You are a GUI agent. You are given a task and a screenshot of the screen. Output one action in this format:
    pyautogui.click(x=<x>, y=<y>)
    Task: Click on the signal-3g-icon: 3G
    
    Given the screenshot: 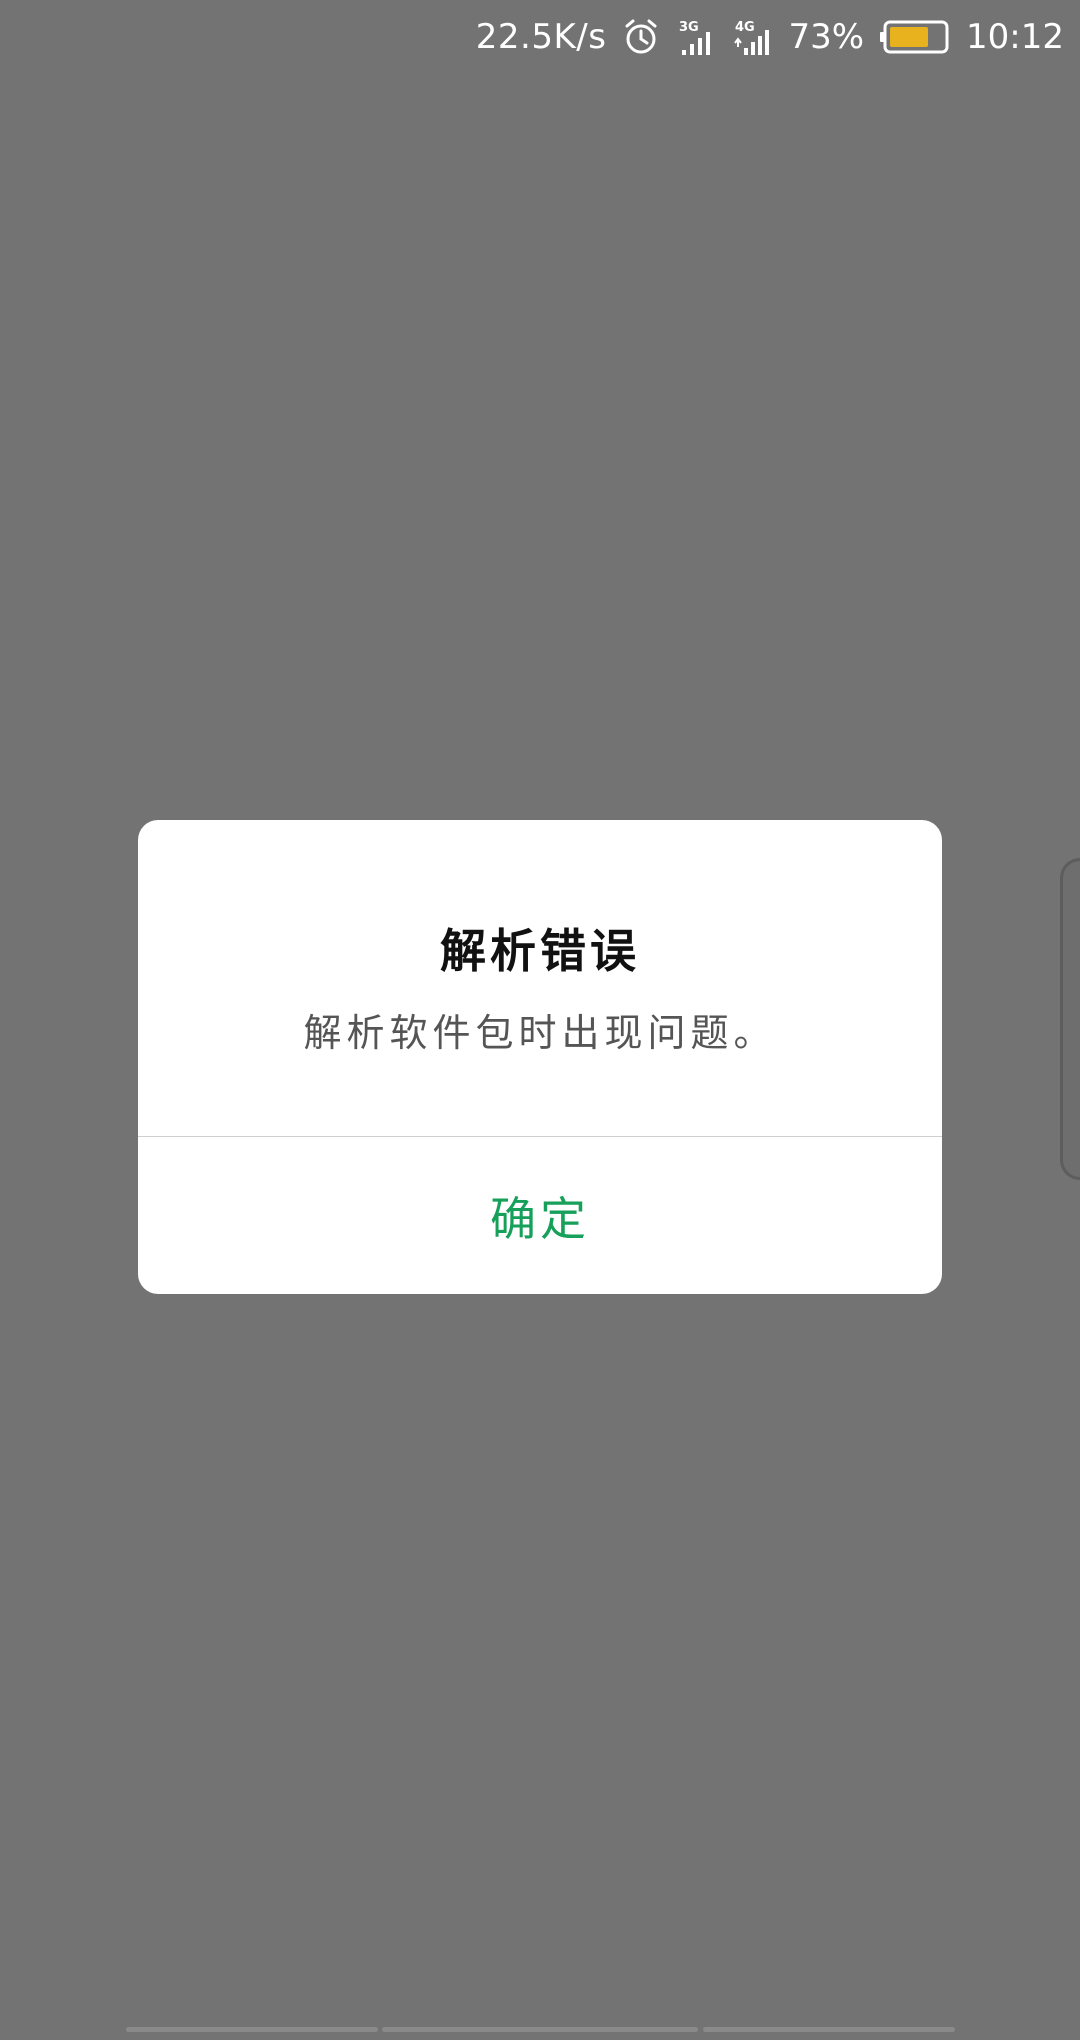 What is the action you would take?
    pyautogui.click(x=696, y=37)
    